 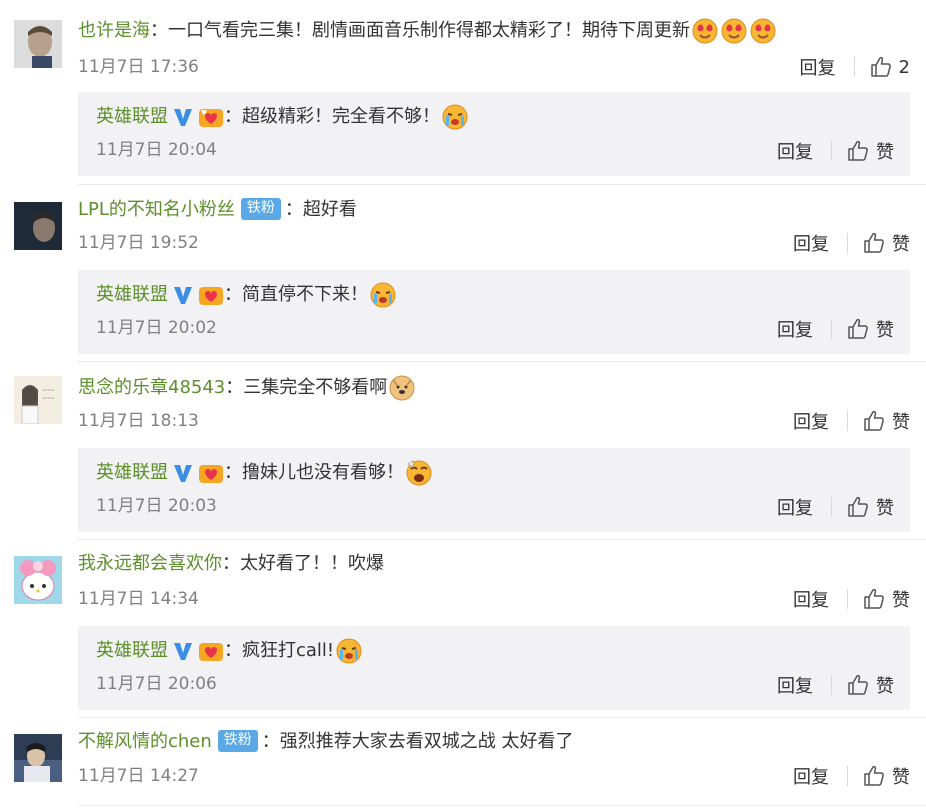 What do you see at coordinates (306, 387) in the screenshot?
I see `comment-text: ：三集完全不够看啊` at bounding box center [306, 387].